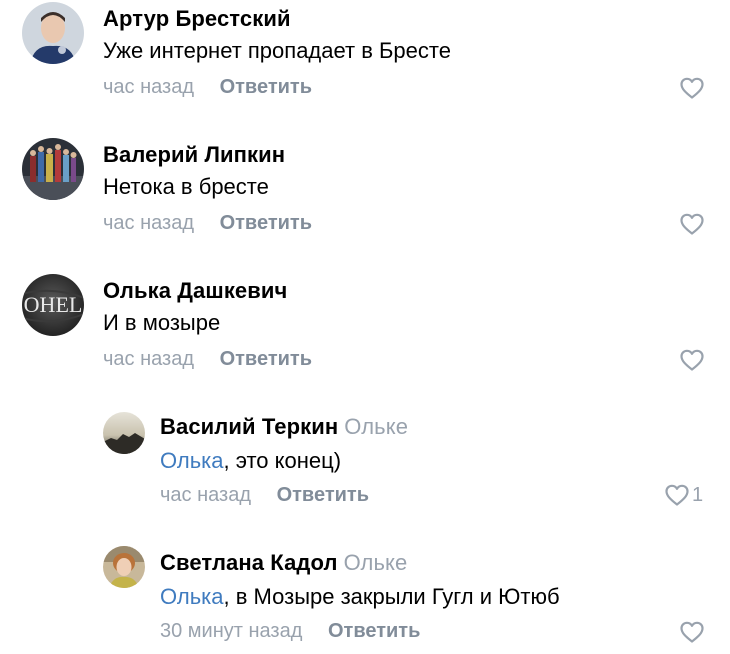 This screenshot has height=654, width=730. What do you see at coordinates (231, 631) in the screenshot?
I see `comment-time: 30 минут назад` at bounding box center [231, 631].